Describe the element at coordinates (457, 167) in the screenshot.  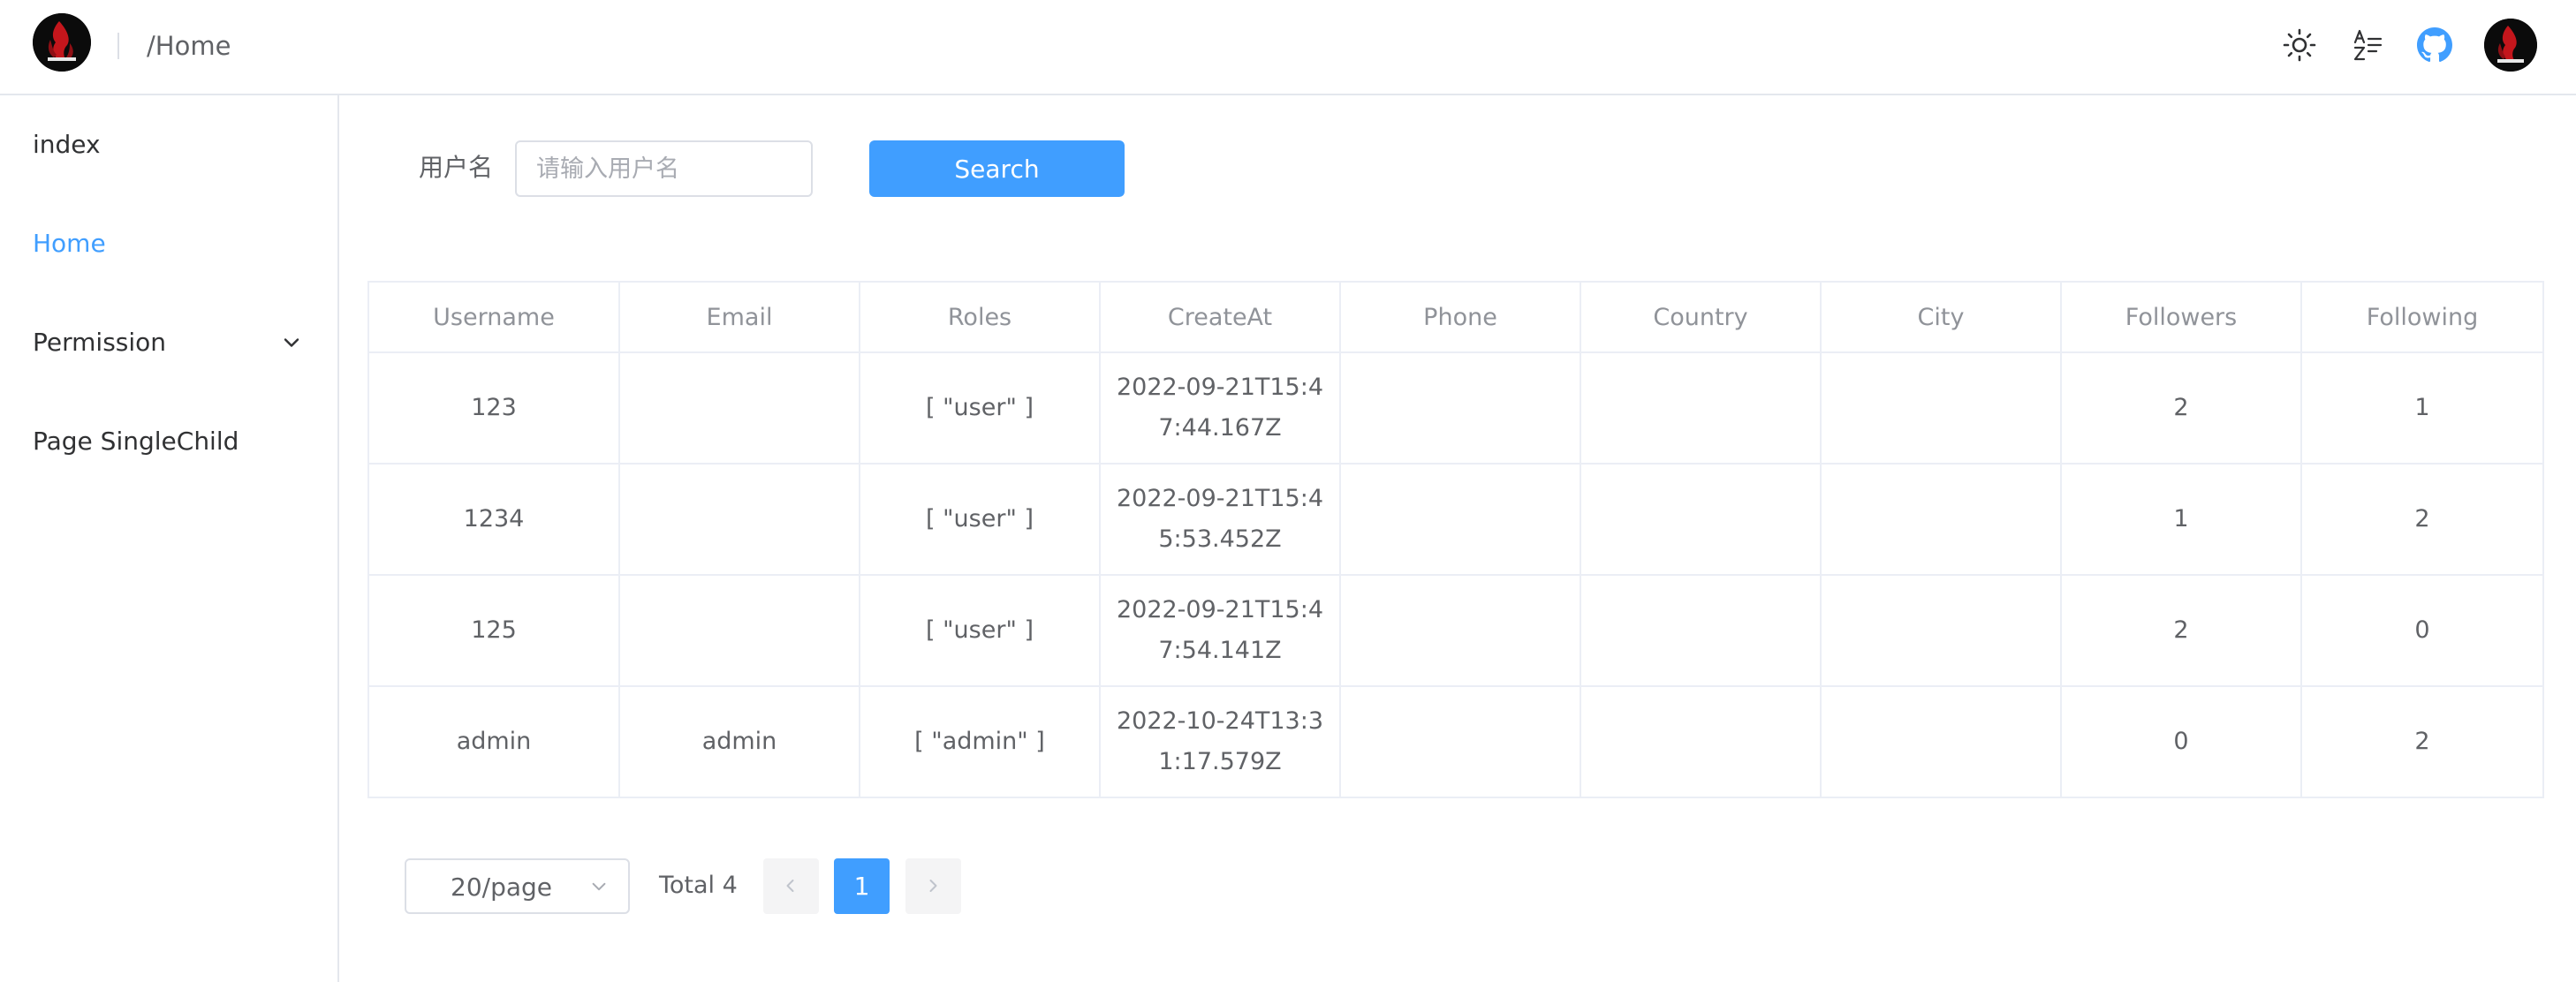
I see `username-label: 用户名` at that location.